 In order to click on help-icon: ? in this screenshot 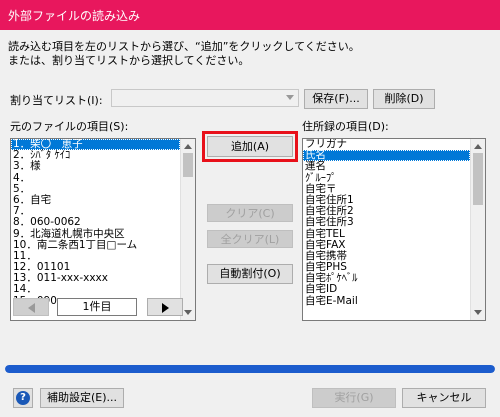, I will do `click(23, 398)`.